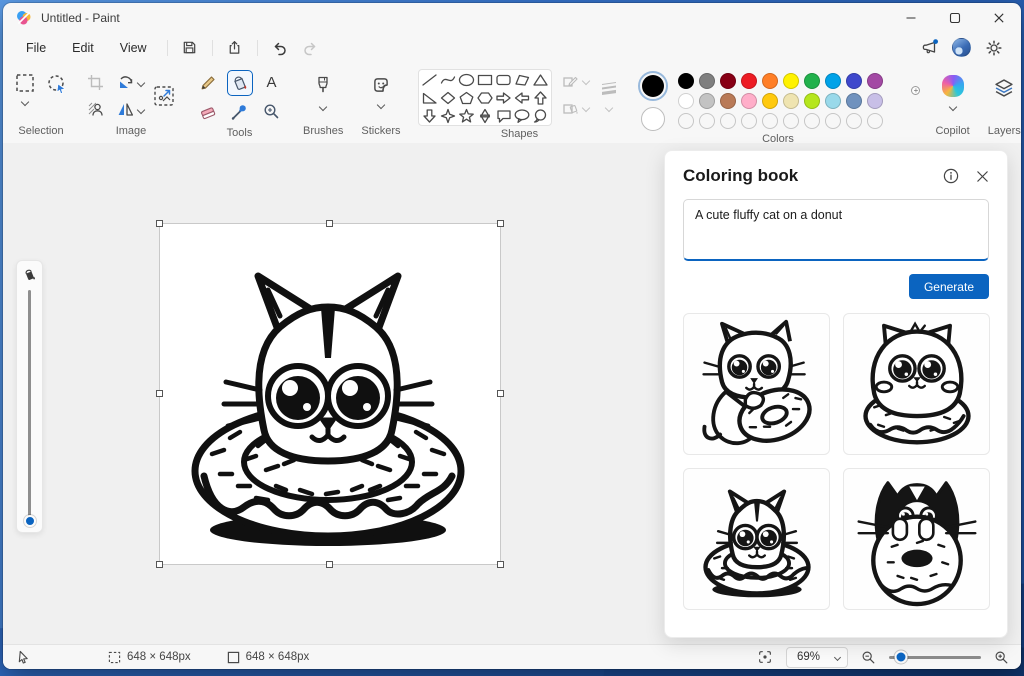 This screenshot has height=676, width=1024. I want to click on save-button, so click(190, 48).